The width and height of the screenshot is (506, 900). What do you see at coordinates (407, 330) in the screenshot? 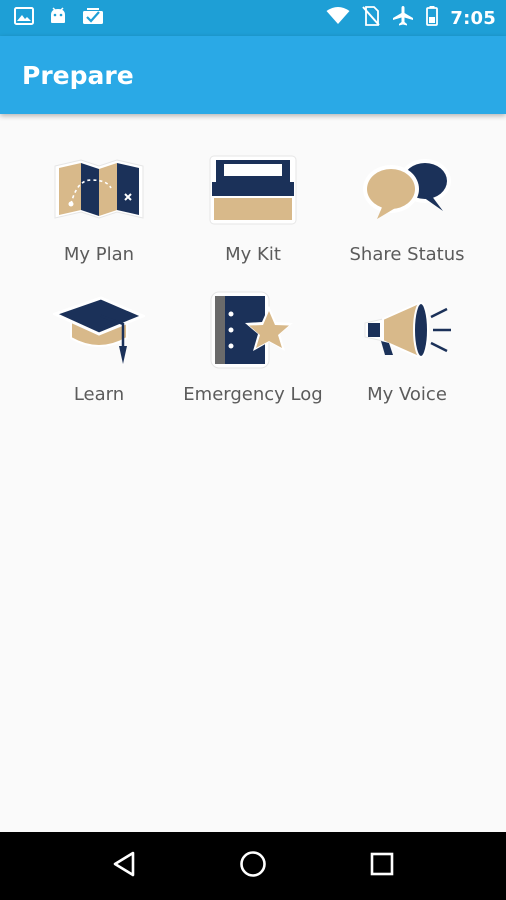
I see `megaphone-icon` at bounding box center [407, 330].